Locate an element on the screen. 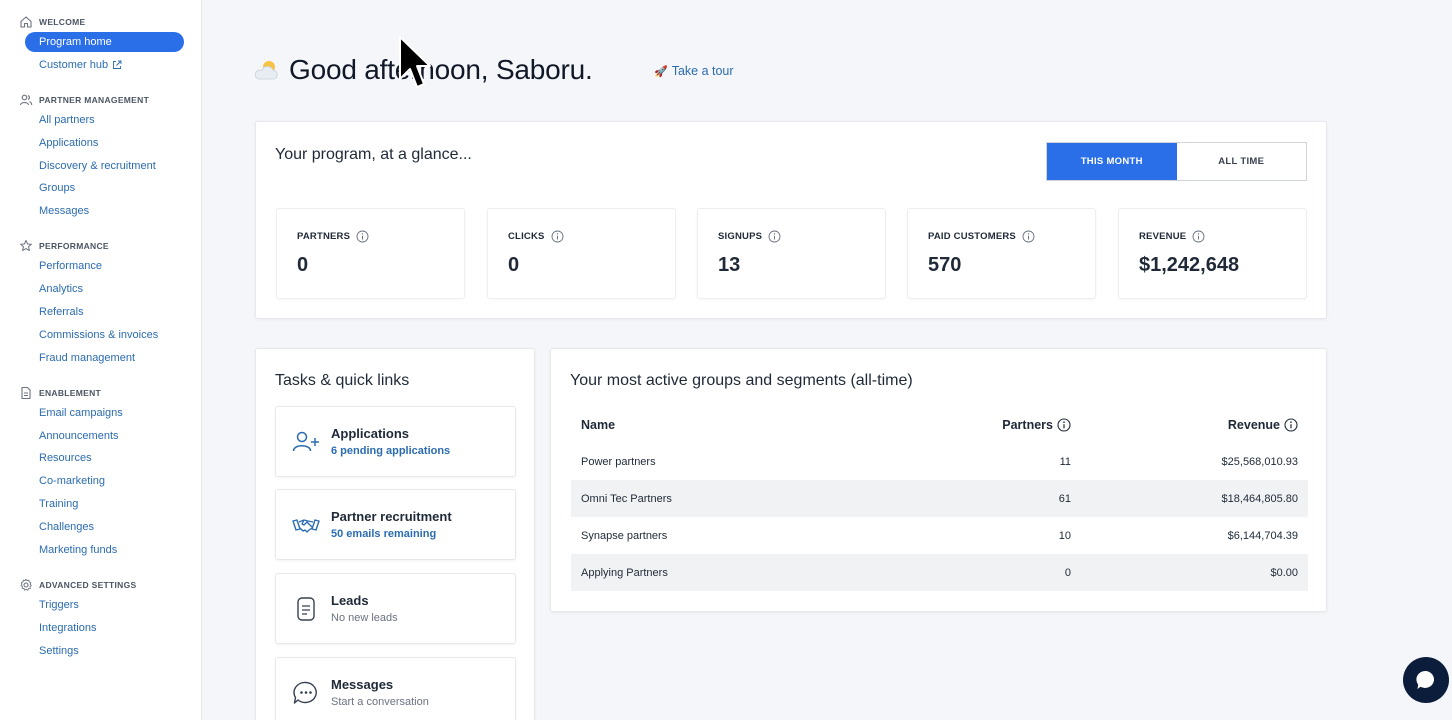 This screenshot has width=1452, height=720. sidebar-item-settings: Settings is located at coordinates (104, 651).